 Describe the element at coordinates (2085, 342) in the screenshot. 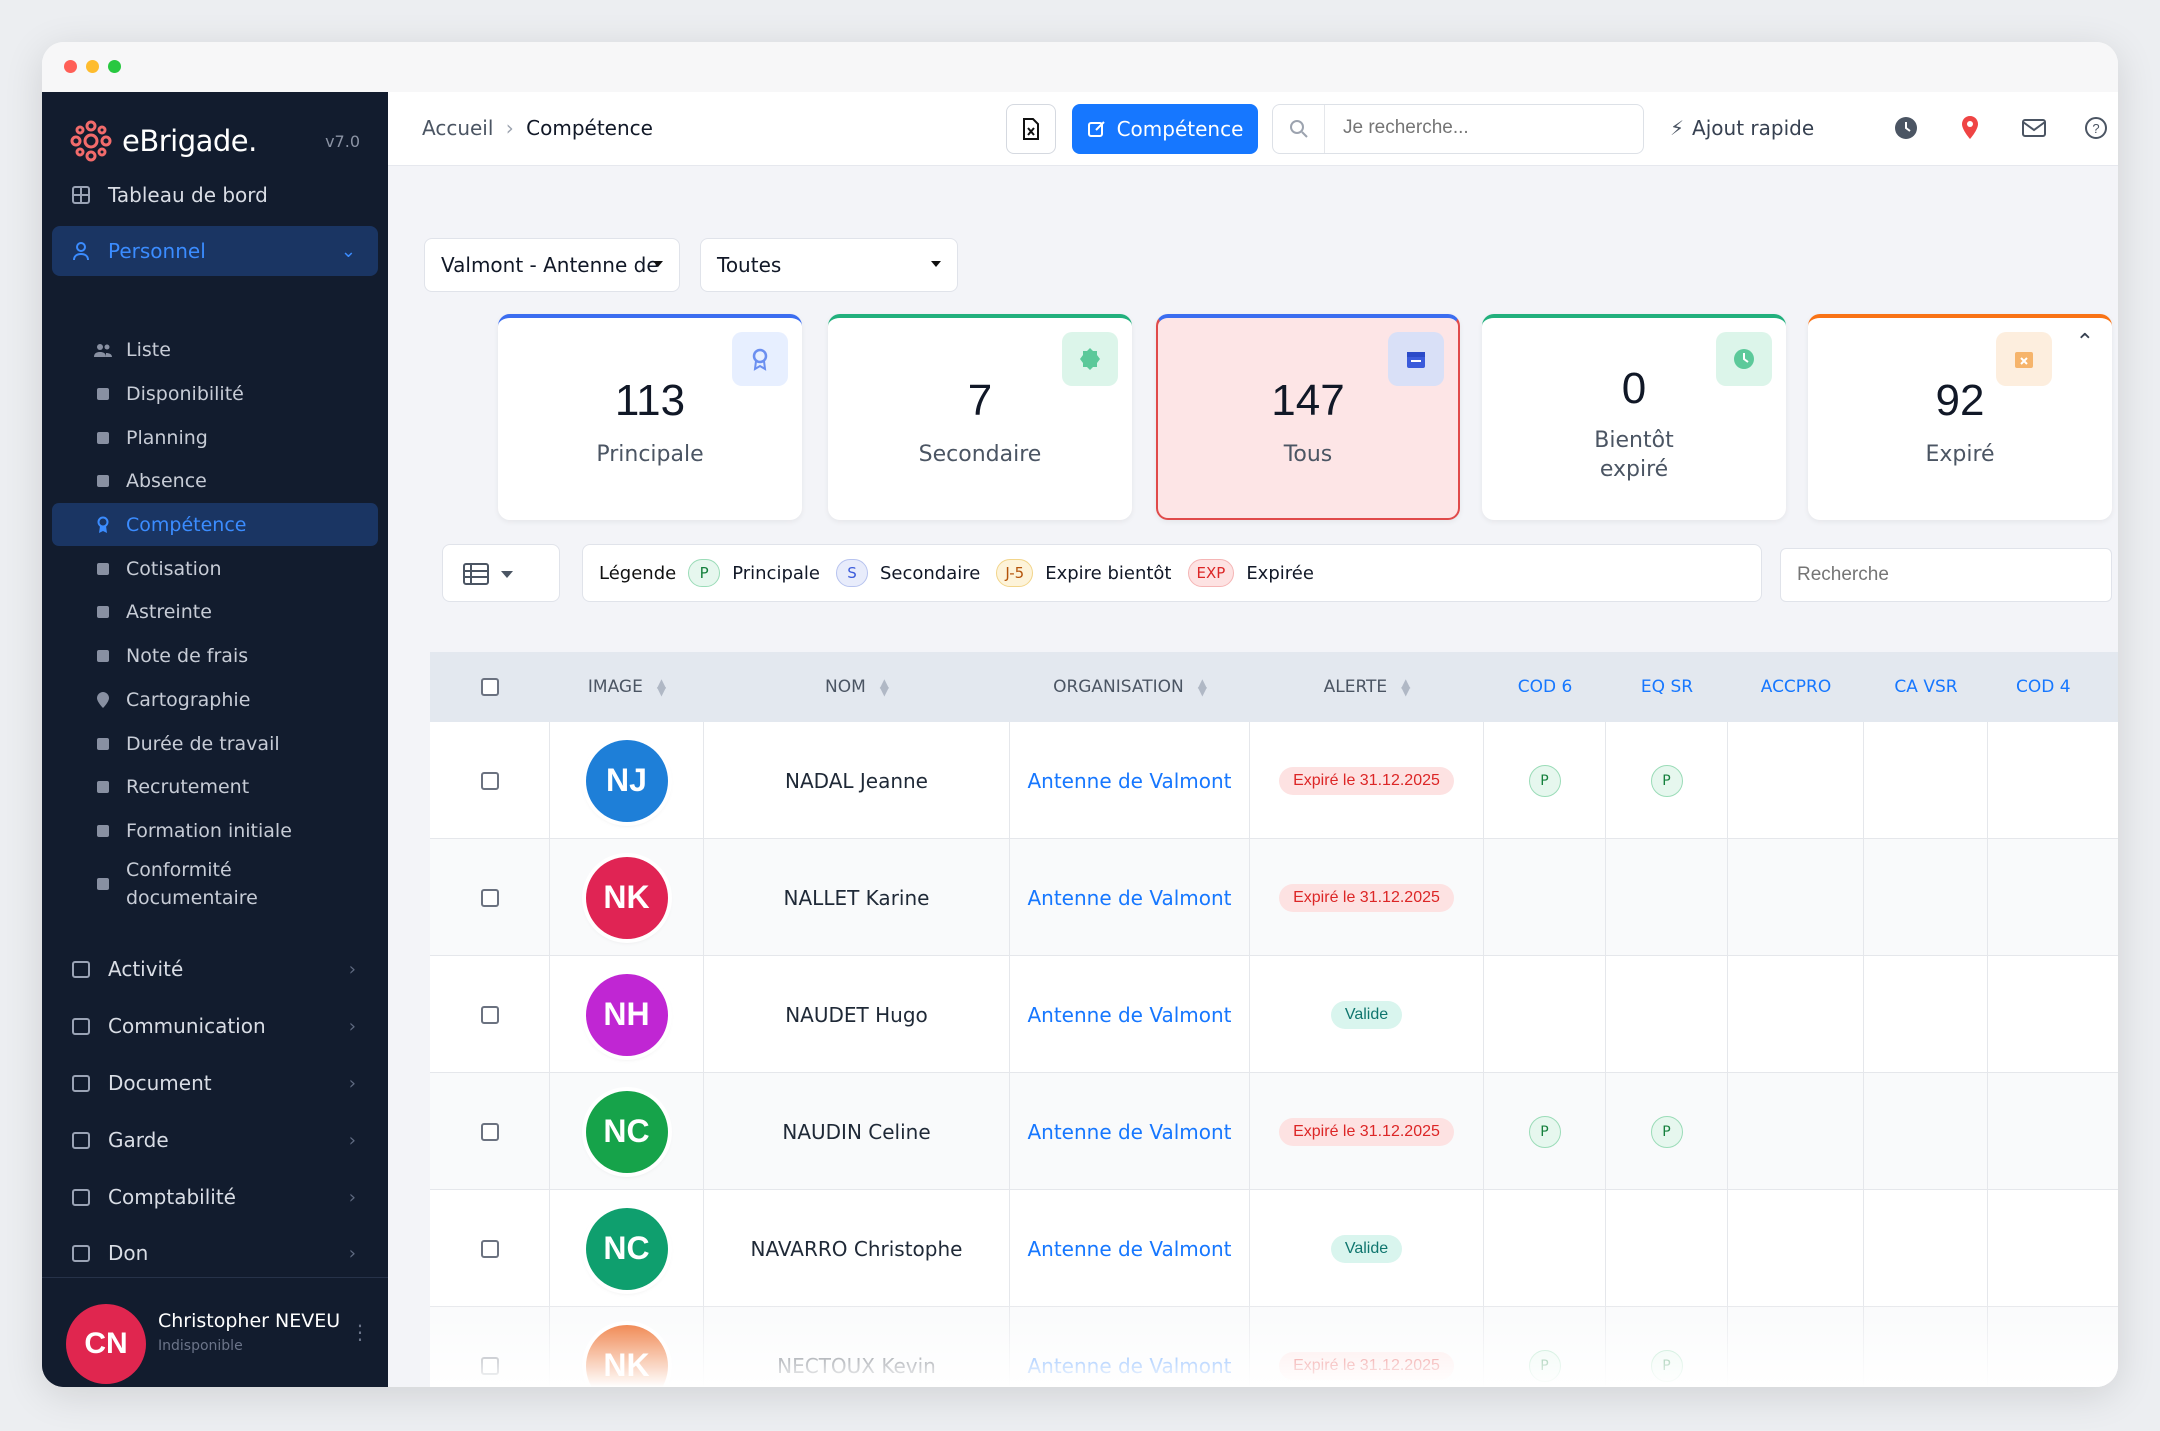

I see `collapse-up-icon: ⌃` at that location.